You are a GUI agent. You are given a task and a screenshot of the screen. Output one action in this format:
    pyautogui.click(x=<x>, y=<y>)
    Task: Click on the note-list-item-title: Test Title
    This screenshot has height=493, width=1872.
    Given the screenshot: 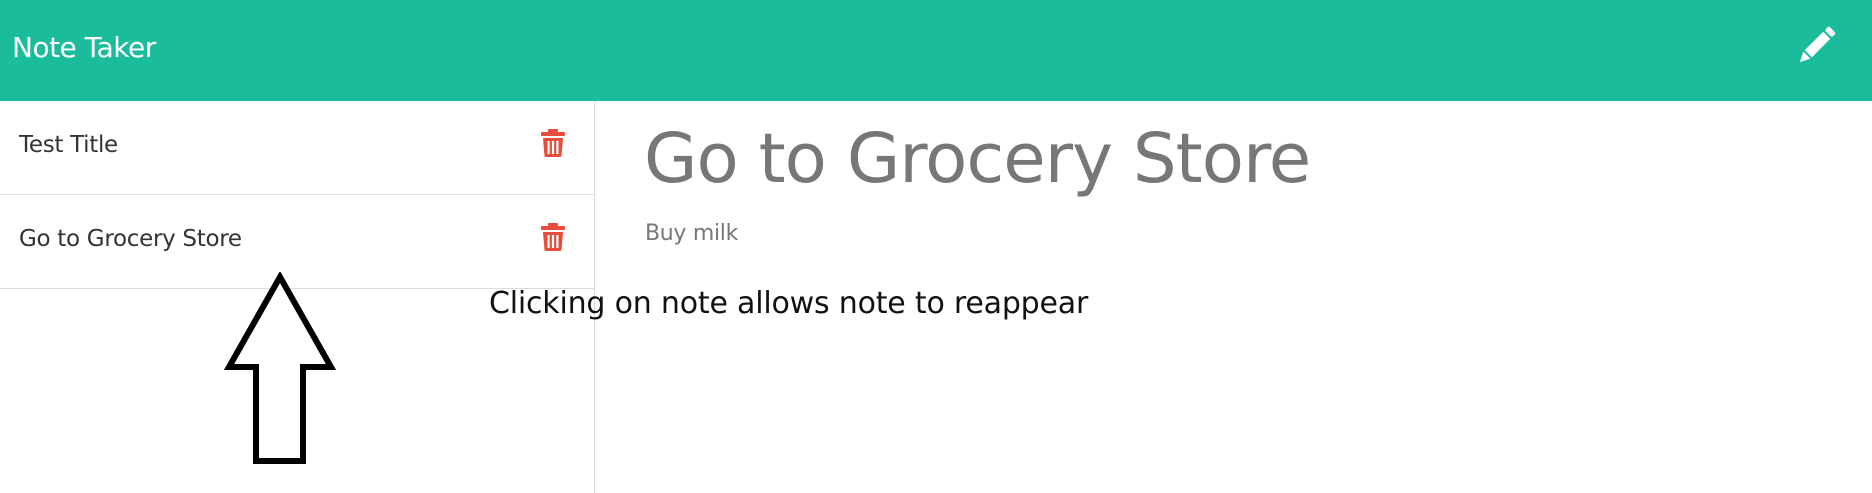 What is the action you would take?
    pyautogui.click(x=68, y=145)
    